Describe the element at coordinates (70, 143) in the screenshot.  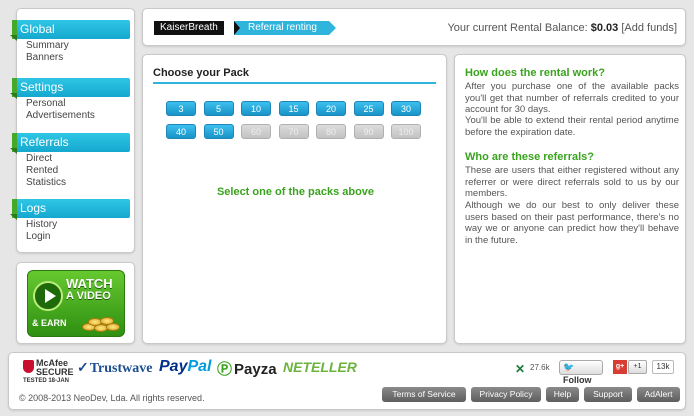
I see `sidebar-header-referrals: Referrals` at that location.